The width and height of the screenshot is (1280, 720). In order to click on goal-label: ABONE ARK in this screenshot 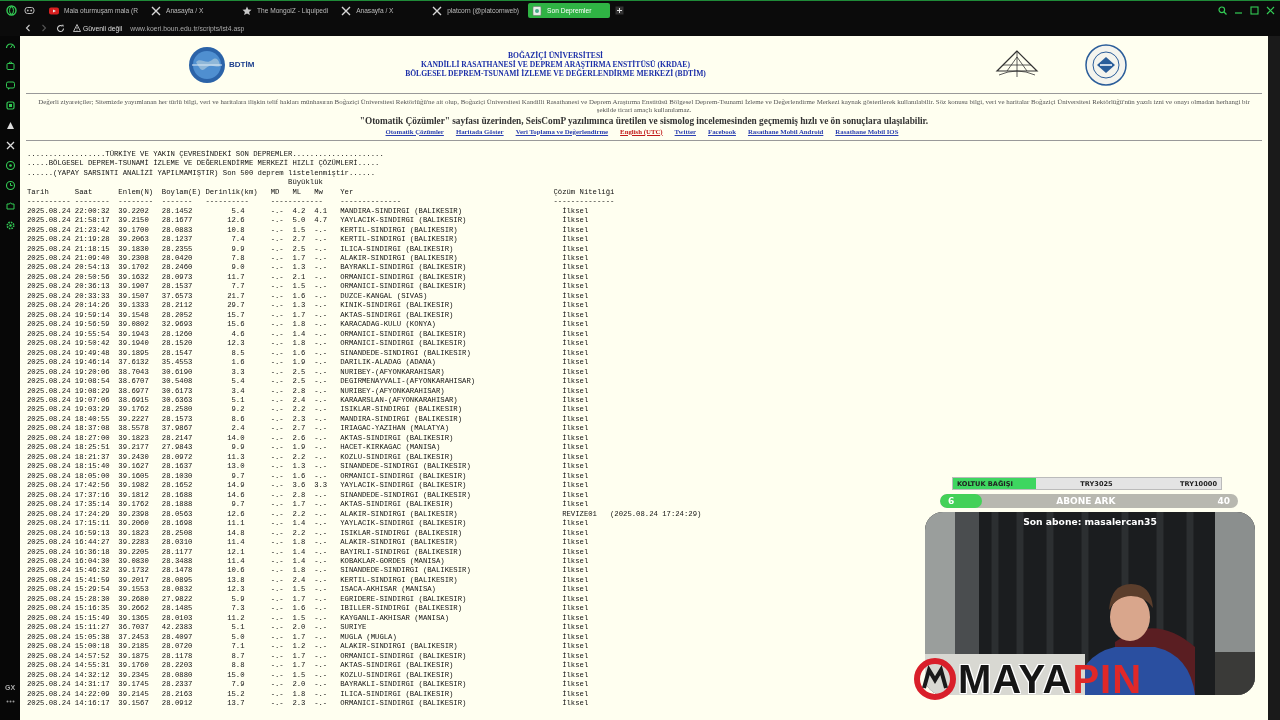, I will do `click(1086, 501)`.